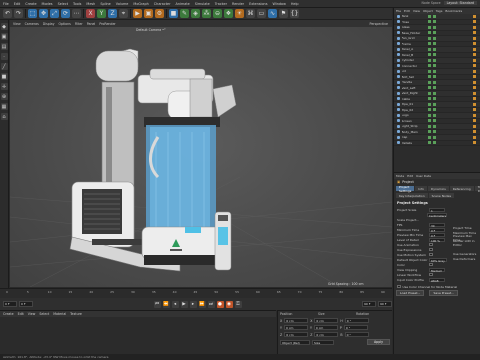 The image size is (480, 360). I want to click on om-menu-bookmarks: Bookmarks, so click(453, 11).